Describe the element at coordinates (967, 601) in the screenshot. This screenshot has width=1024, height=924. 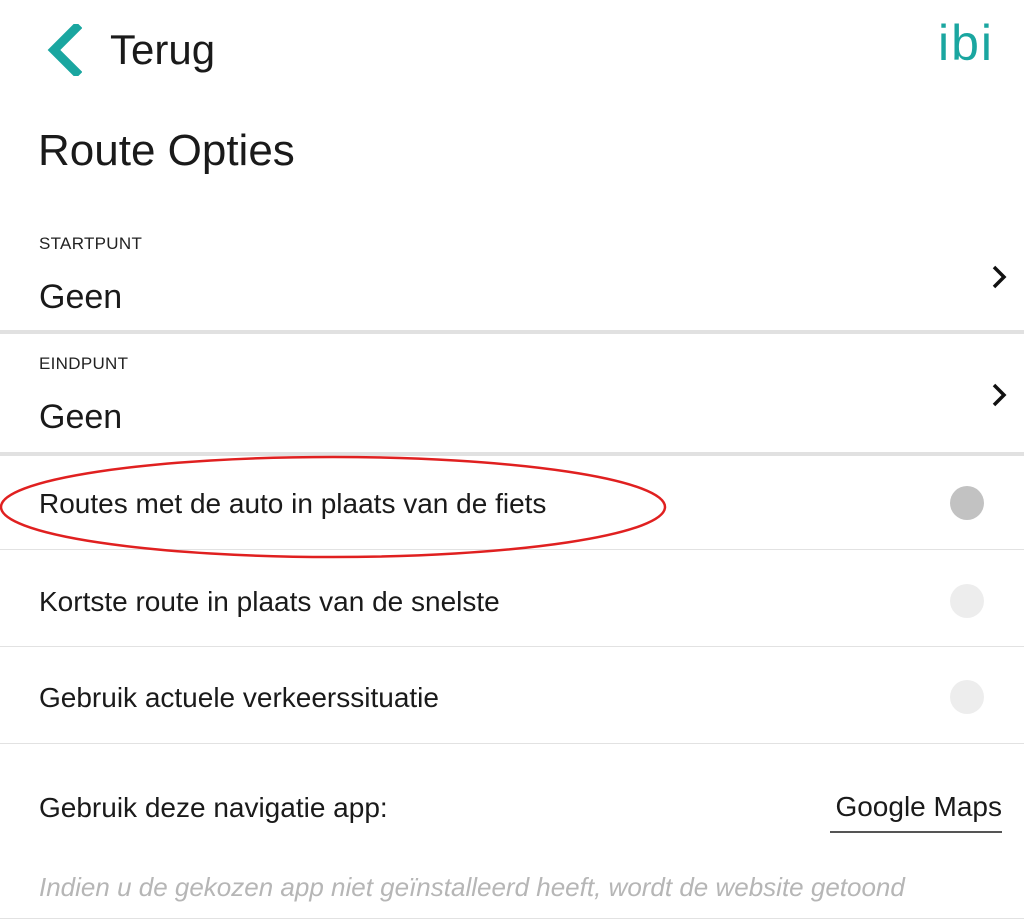
I see `toggle-switch-kortste` at that location.